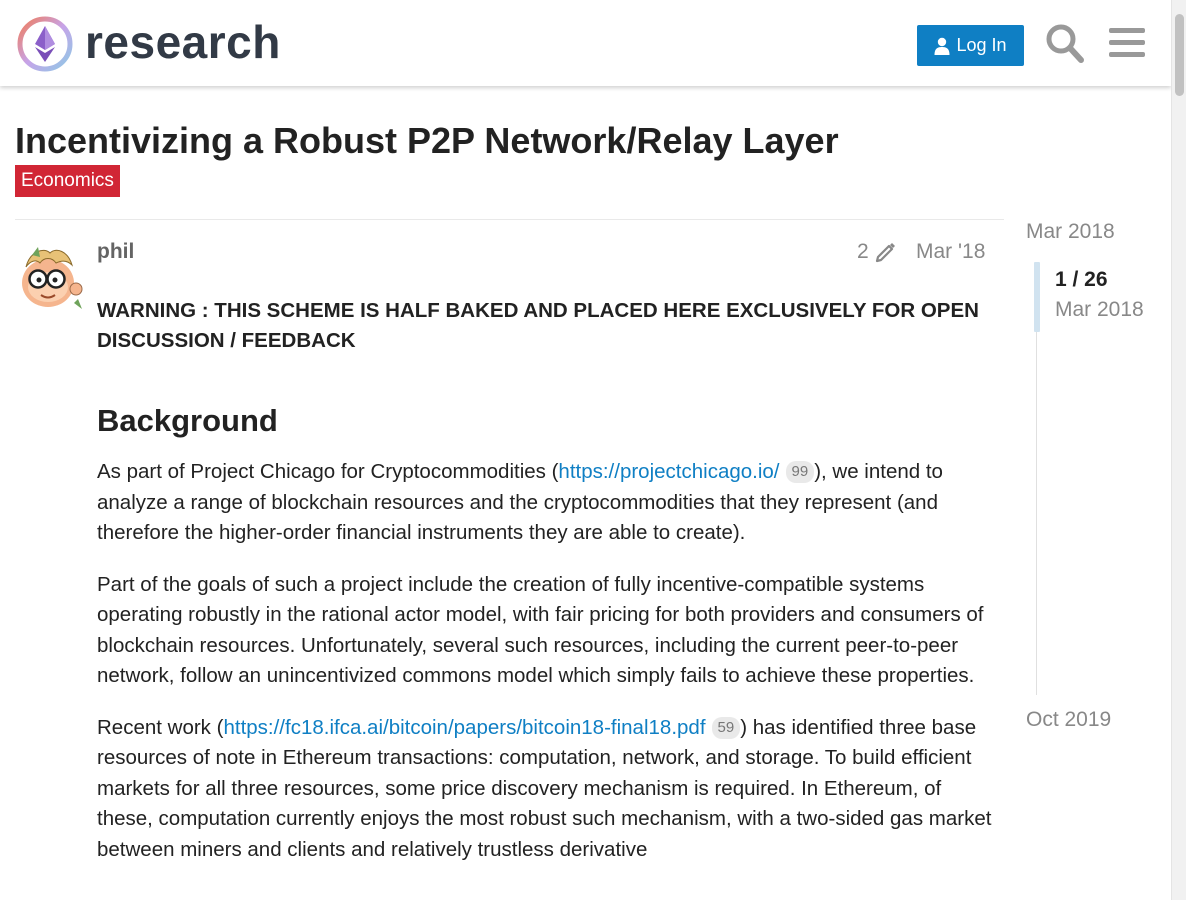 Image resolution: width=1186 pixels, height=900 pixels. I want to click on link-click-count: 99, so click(800, 472).